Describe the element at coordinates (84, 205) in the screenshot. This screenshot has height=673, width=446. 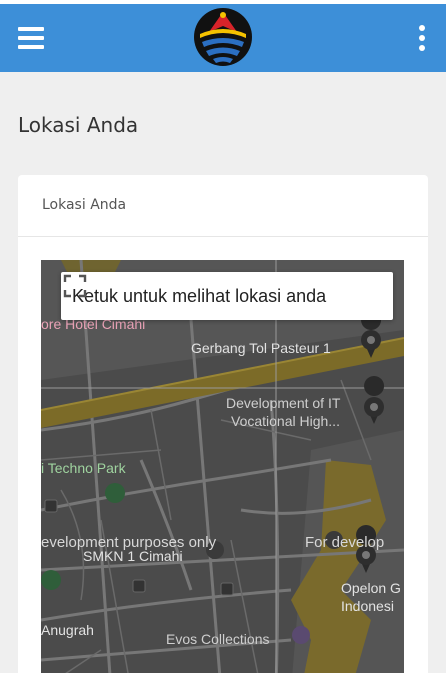
I see `card-title: Lokasi Anda` at that location.